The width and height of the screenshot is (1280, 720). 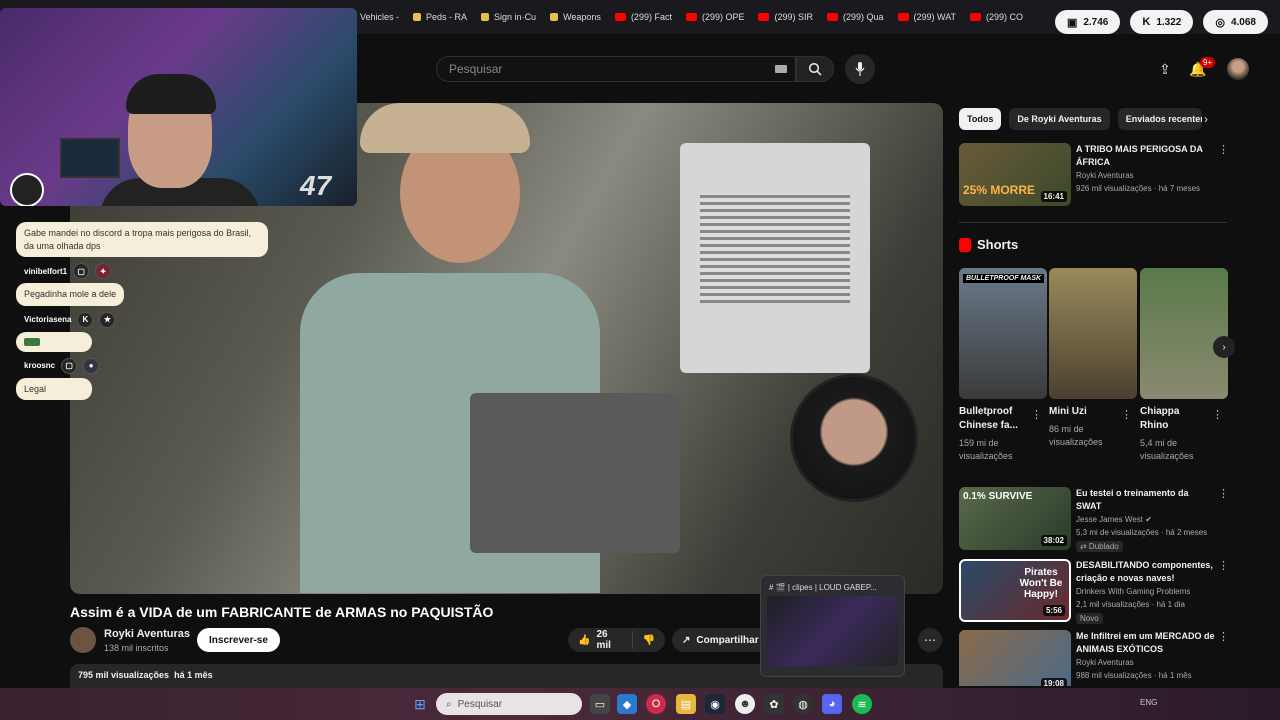 What do you see at coordinates (616, 69) in the screenshot?
I see `search-input: Pesquisar` at bounding box center [616, 69].